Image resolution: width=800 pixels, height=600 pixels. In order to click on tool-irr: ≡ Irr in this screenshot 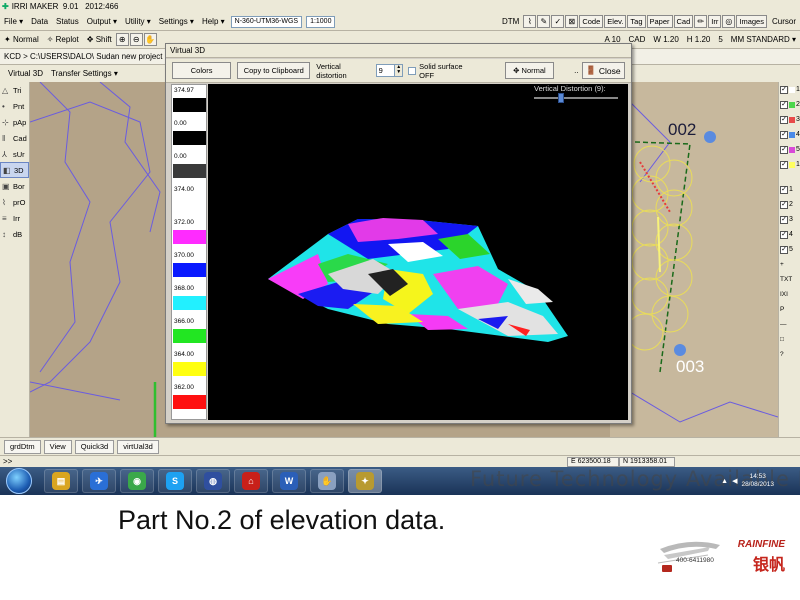, I will do `click(14, 218)`.